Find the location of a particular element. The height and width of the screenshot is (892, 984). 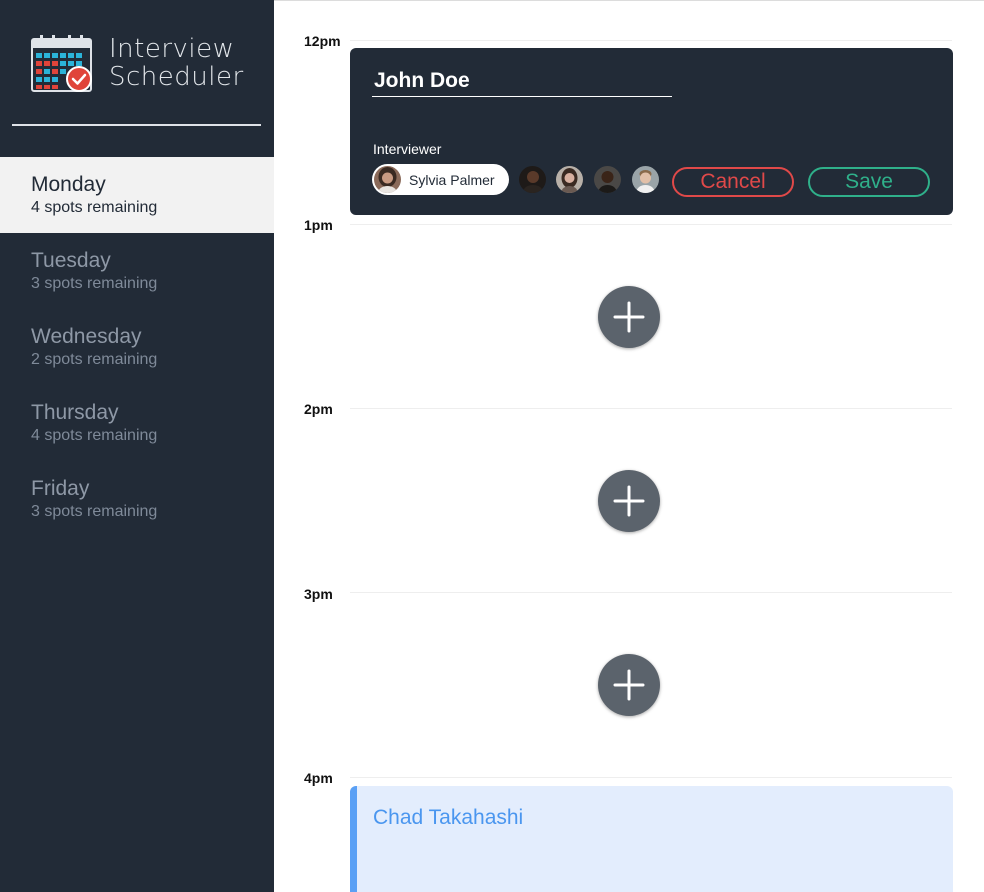

calendar-check-icon is located at coordinates (63, 64).